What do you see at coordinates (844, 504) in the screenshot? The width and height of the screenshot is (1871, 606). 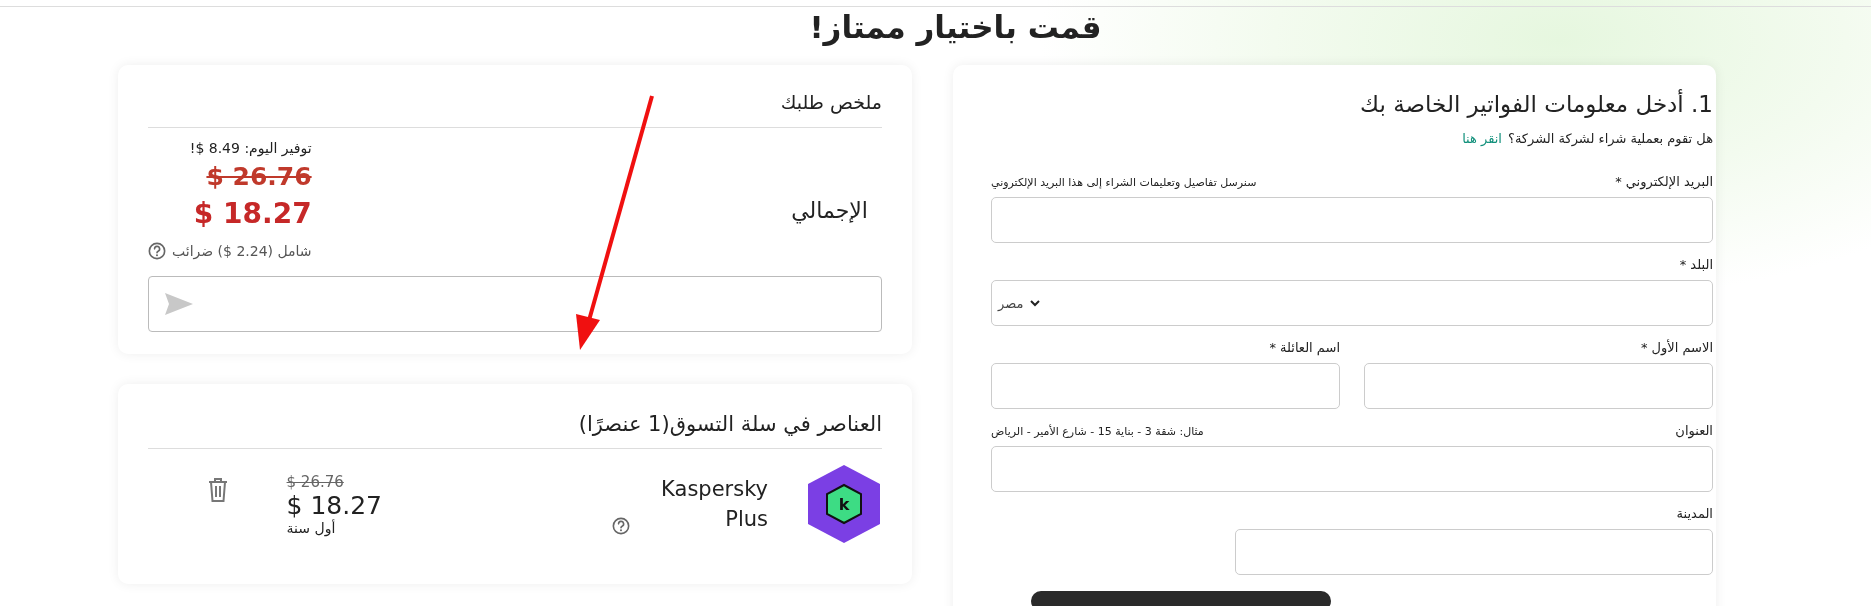 I see `product-logo: k` at bounding box center [844, 504].